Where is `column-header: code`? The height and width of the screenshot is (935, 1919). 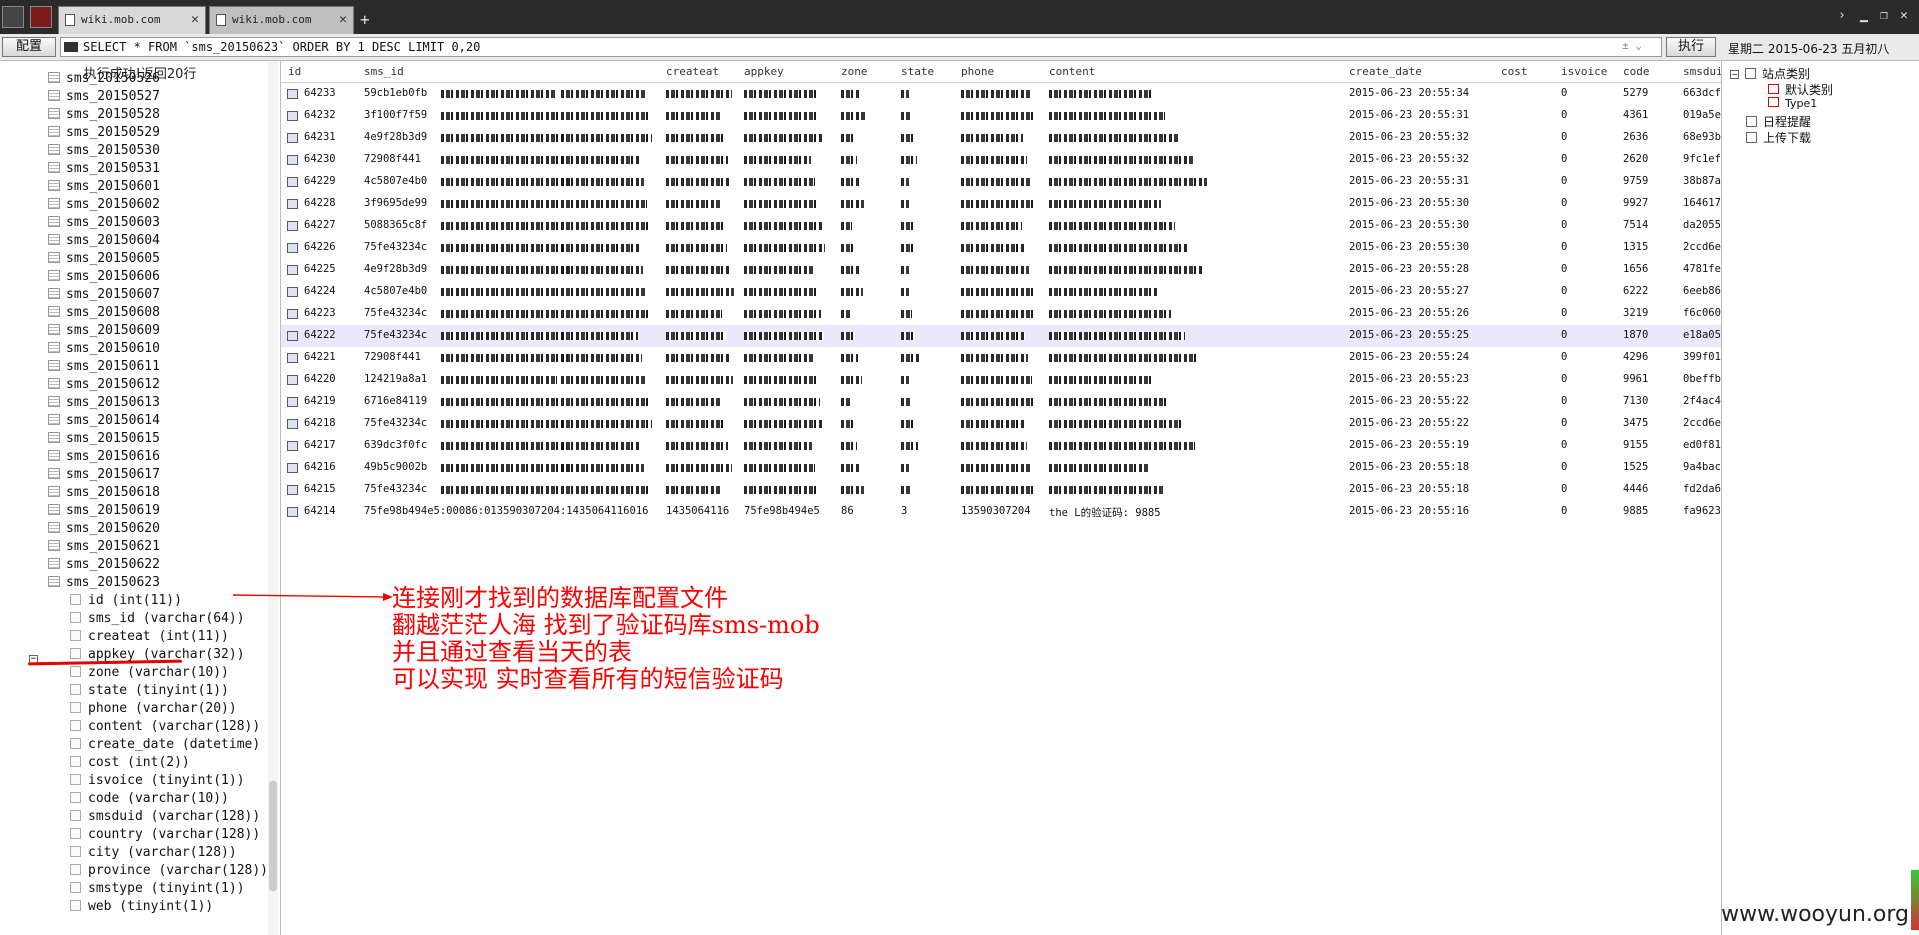 column-header: code is located at coordinates (1636, 71).